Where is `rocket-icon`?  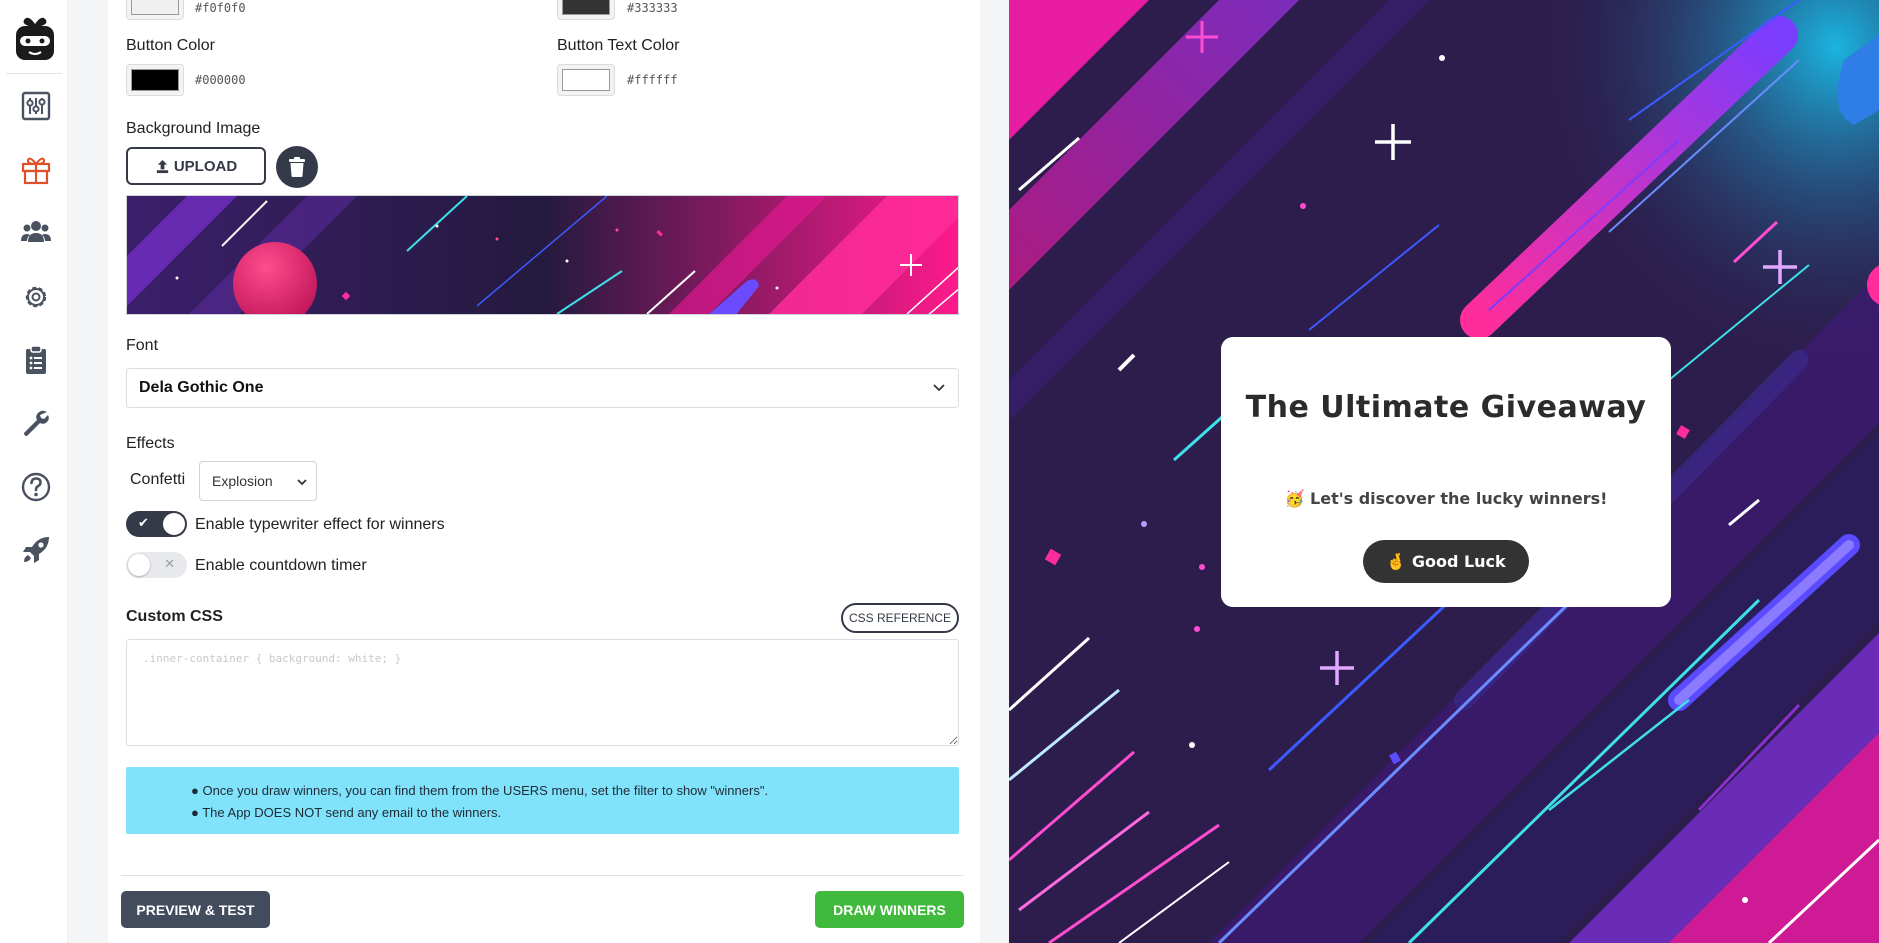
rocket-icon is located at coordinates (36, 550).